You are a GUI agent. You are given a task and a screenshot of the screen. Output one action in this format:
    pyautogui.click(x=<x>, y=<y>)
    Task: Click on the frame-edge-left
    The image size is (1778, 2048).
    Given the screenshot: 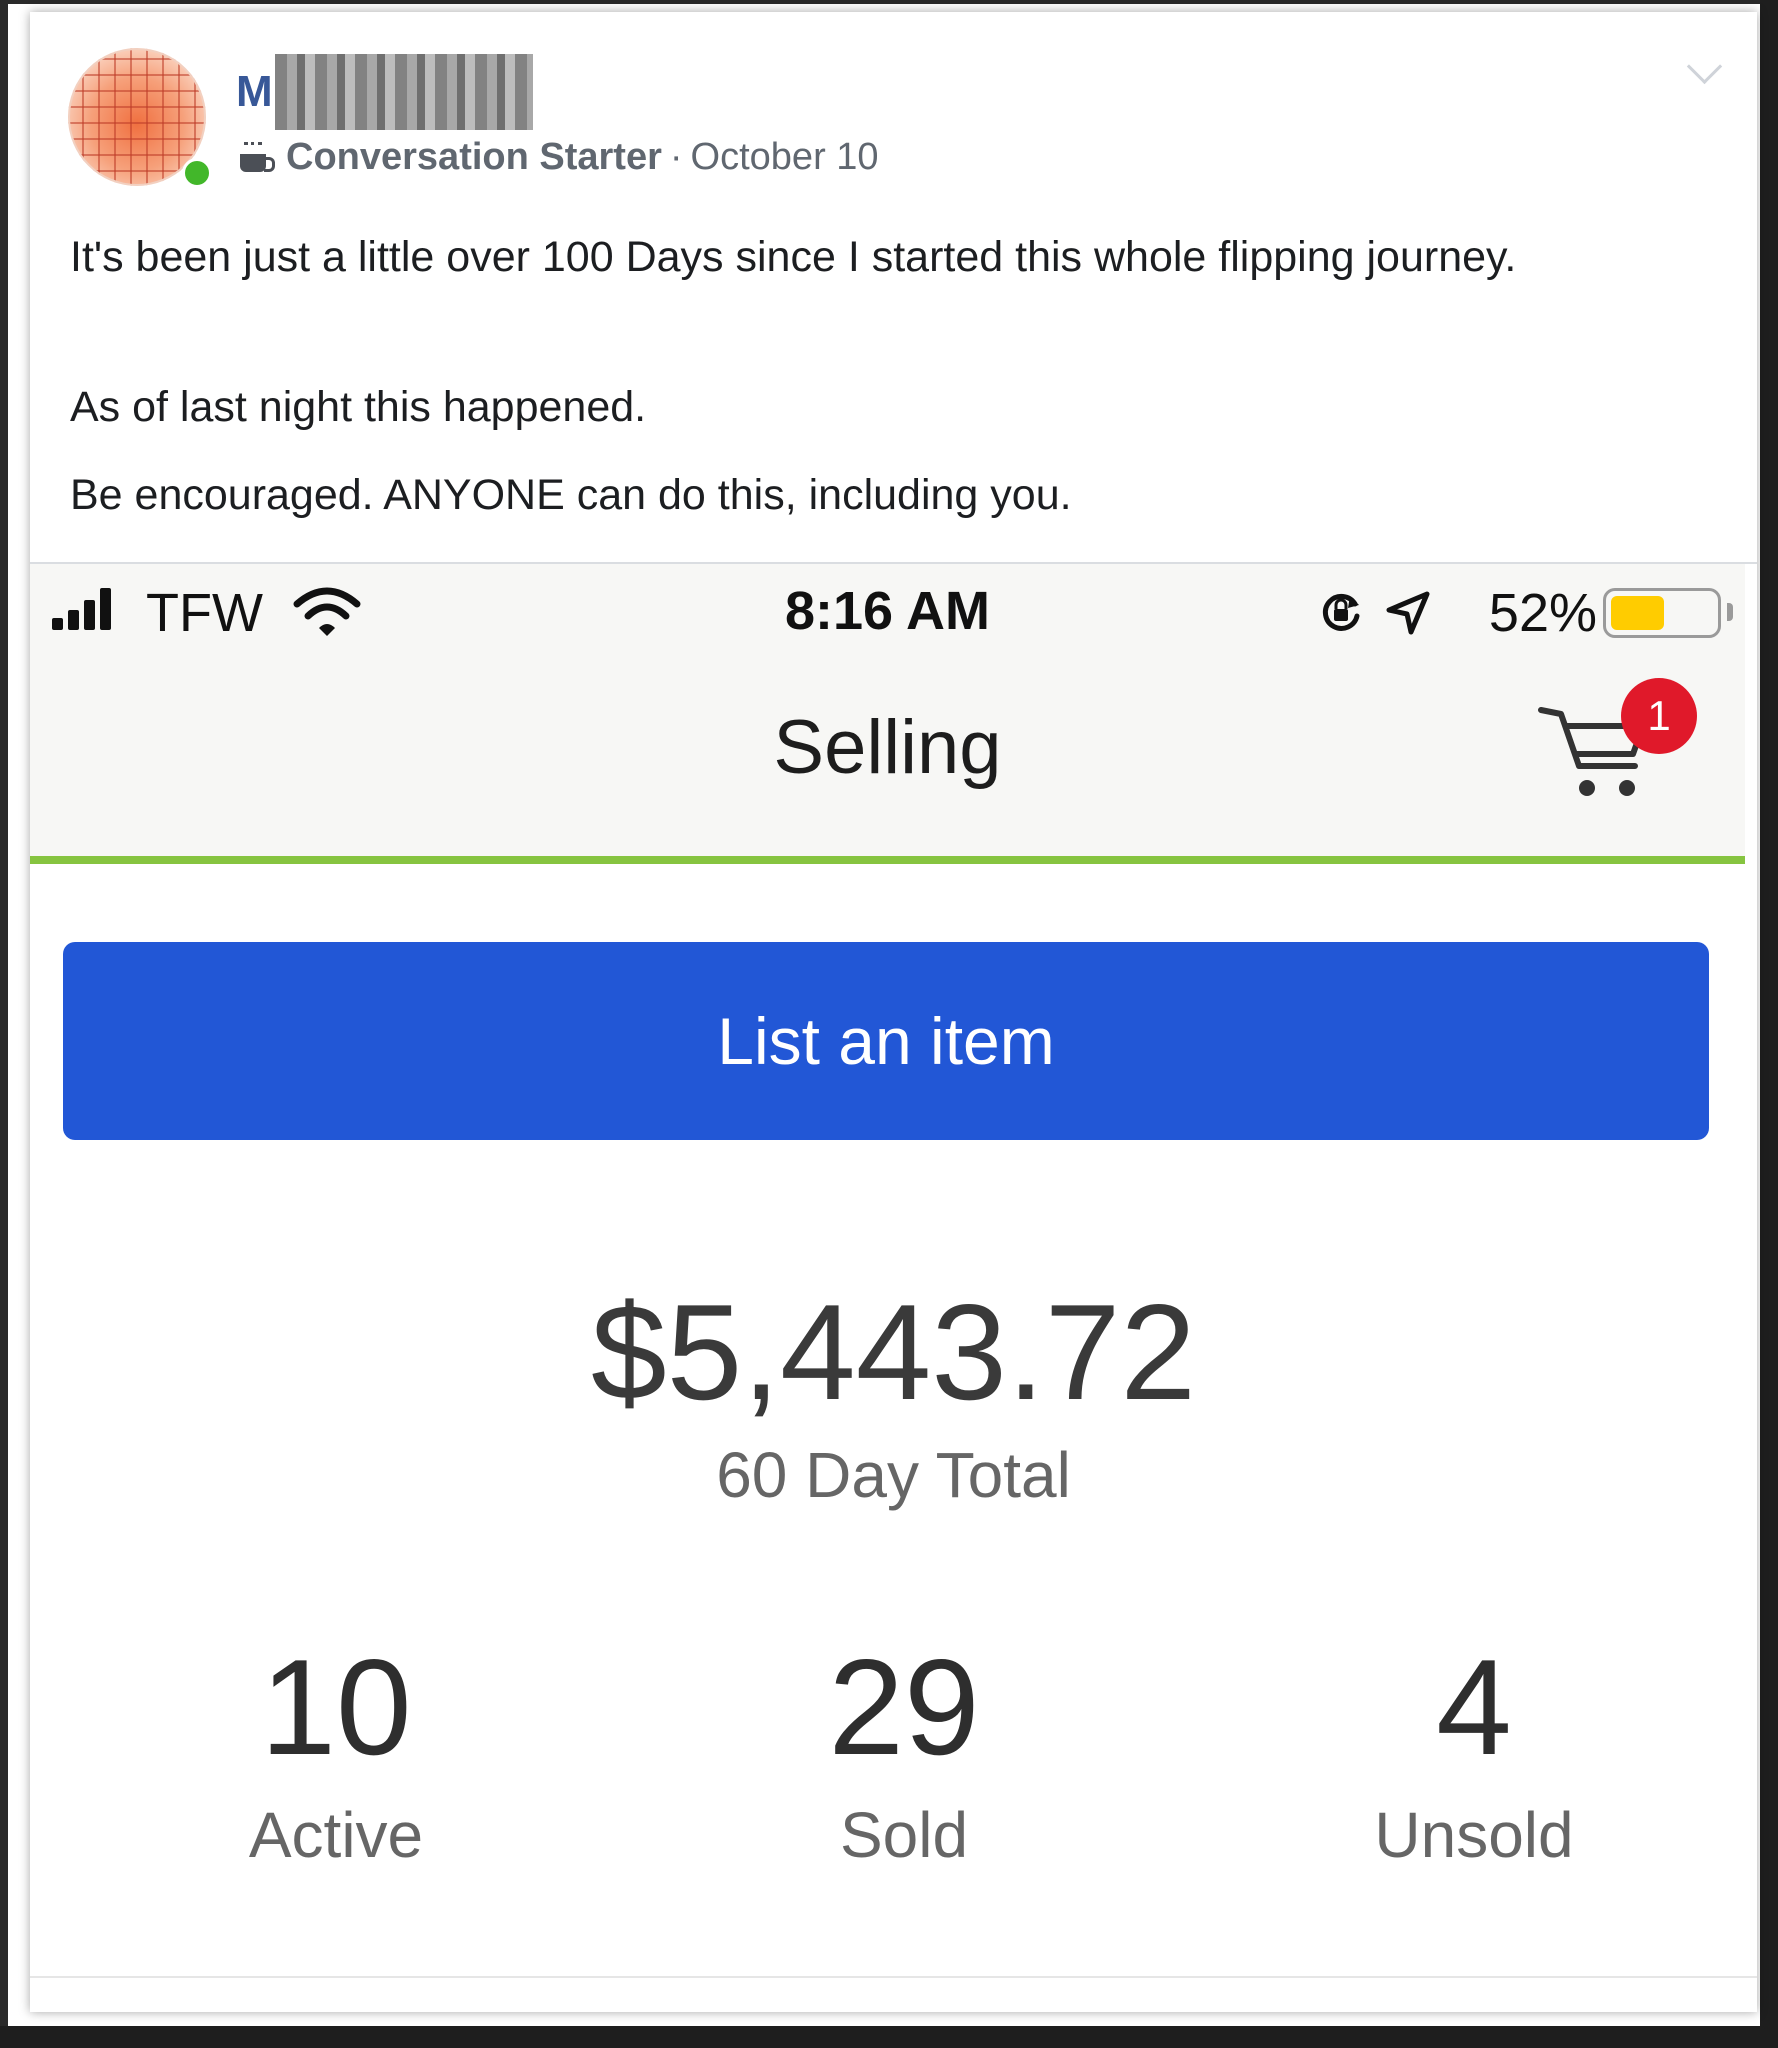 What is the action you would take?
    pyautogui.click(x=4, y=1024)
    